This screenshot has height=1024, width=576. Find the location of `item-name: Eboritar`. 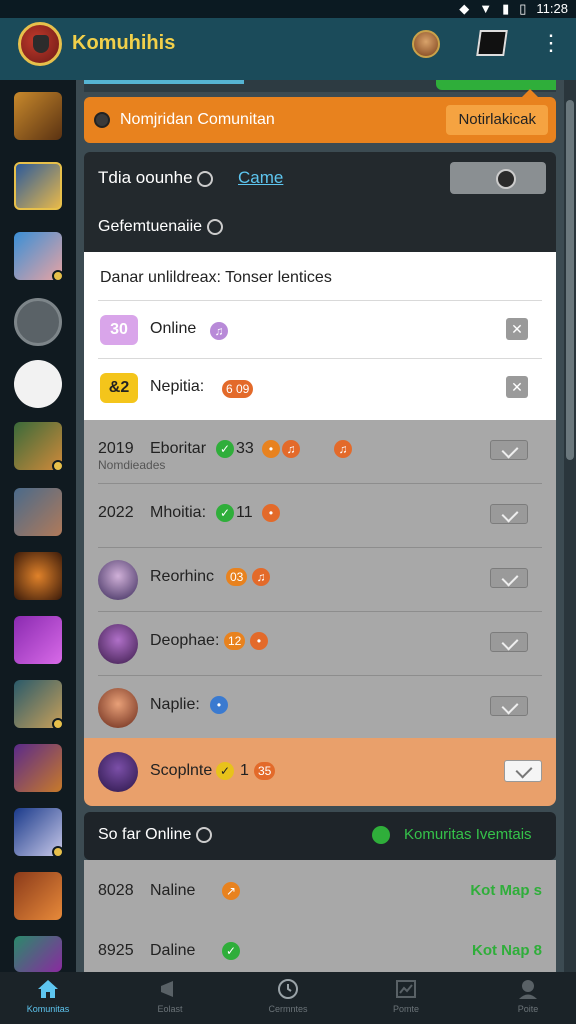

item-name: Eboritar is located at coordinates (178, 448).